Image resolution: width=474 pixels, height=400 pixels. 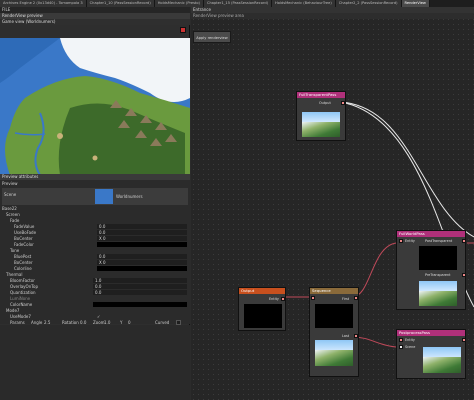 I want to click on tone-color-swatch, so click(x=142, y=268).